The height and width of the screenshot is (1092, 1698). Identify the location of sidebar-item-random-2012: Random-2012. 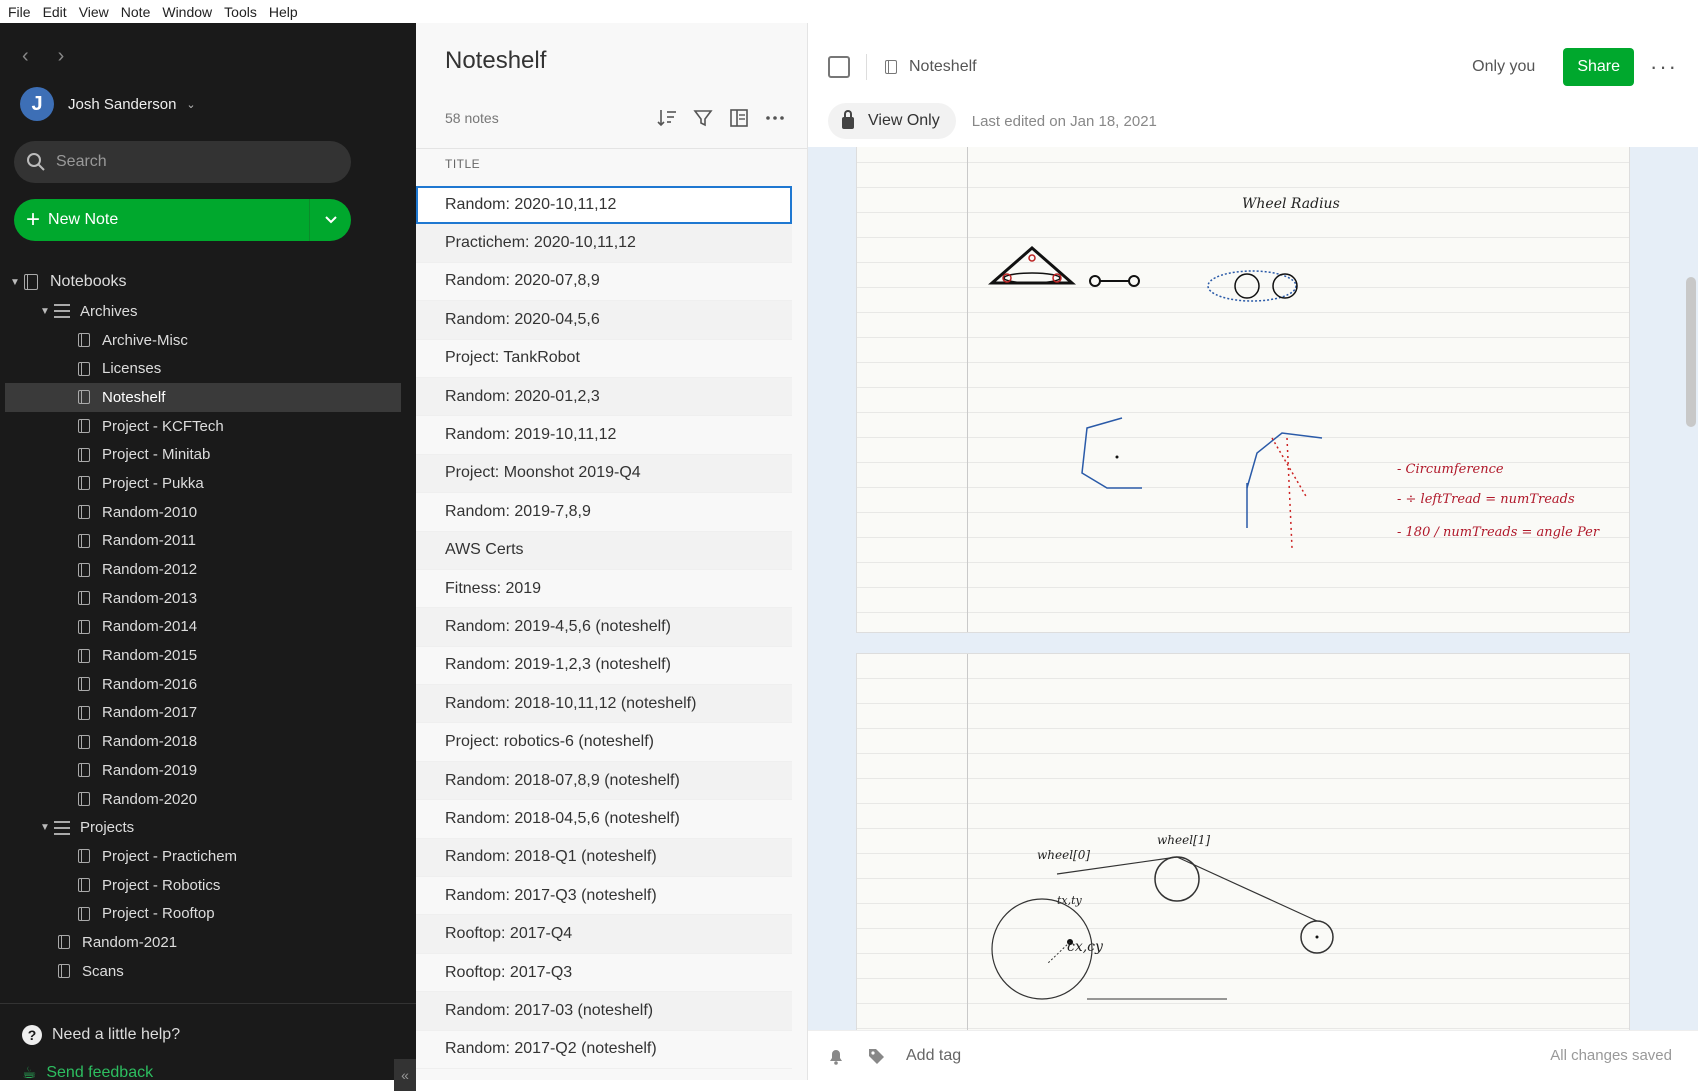
(208, 569).